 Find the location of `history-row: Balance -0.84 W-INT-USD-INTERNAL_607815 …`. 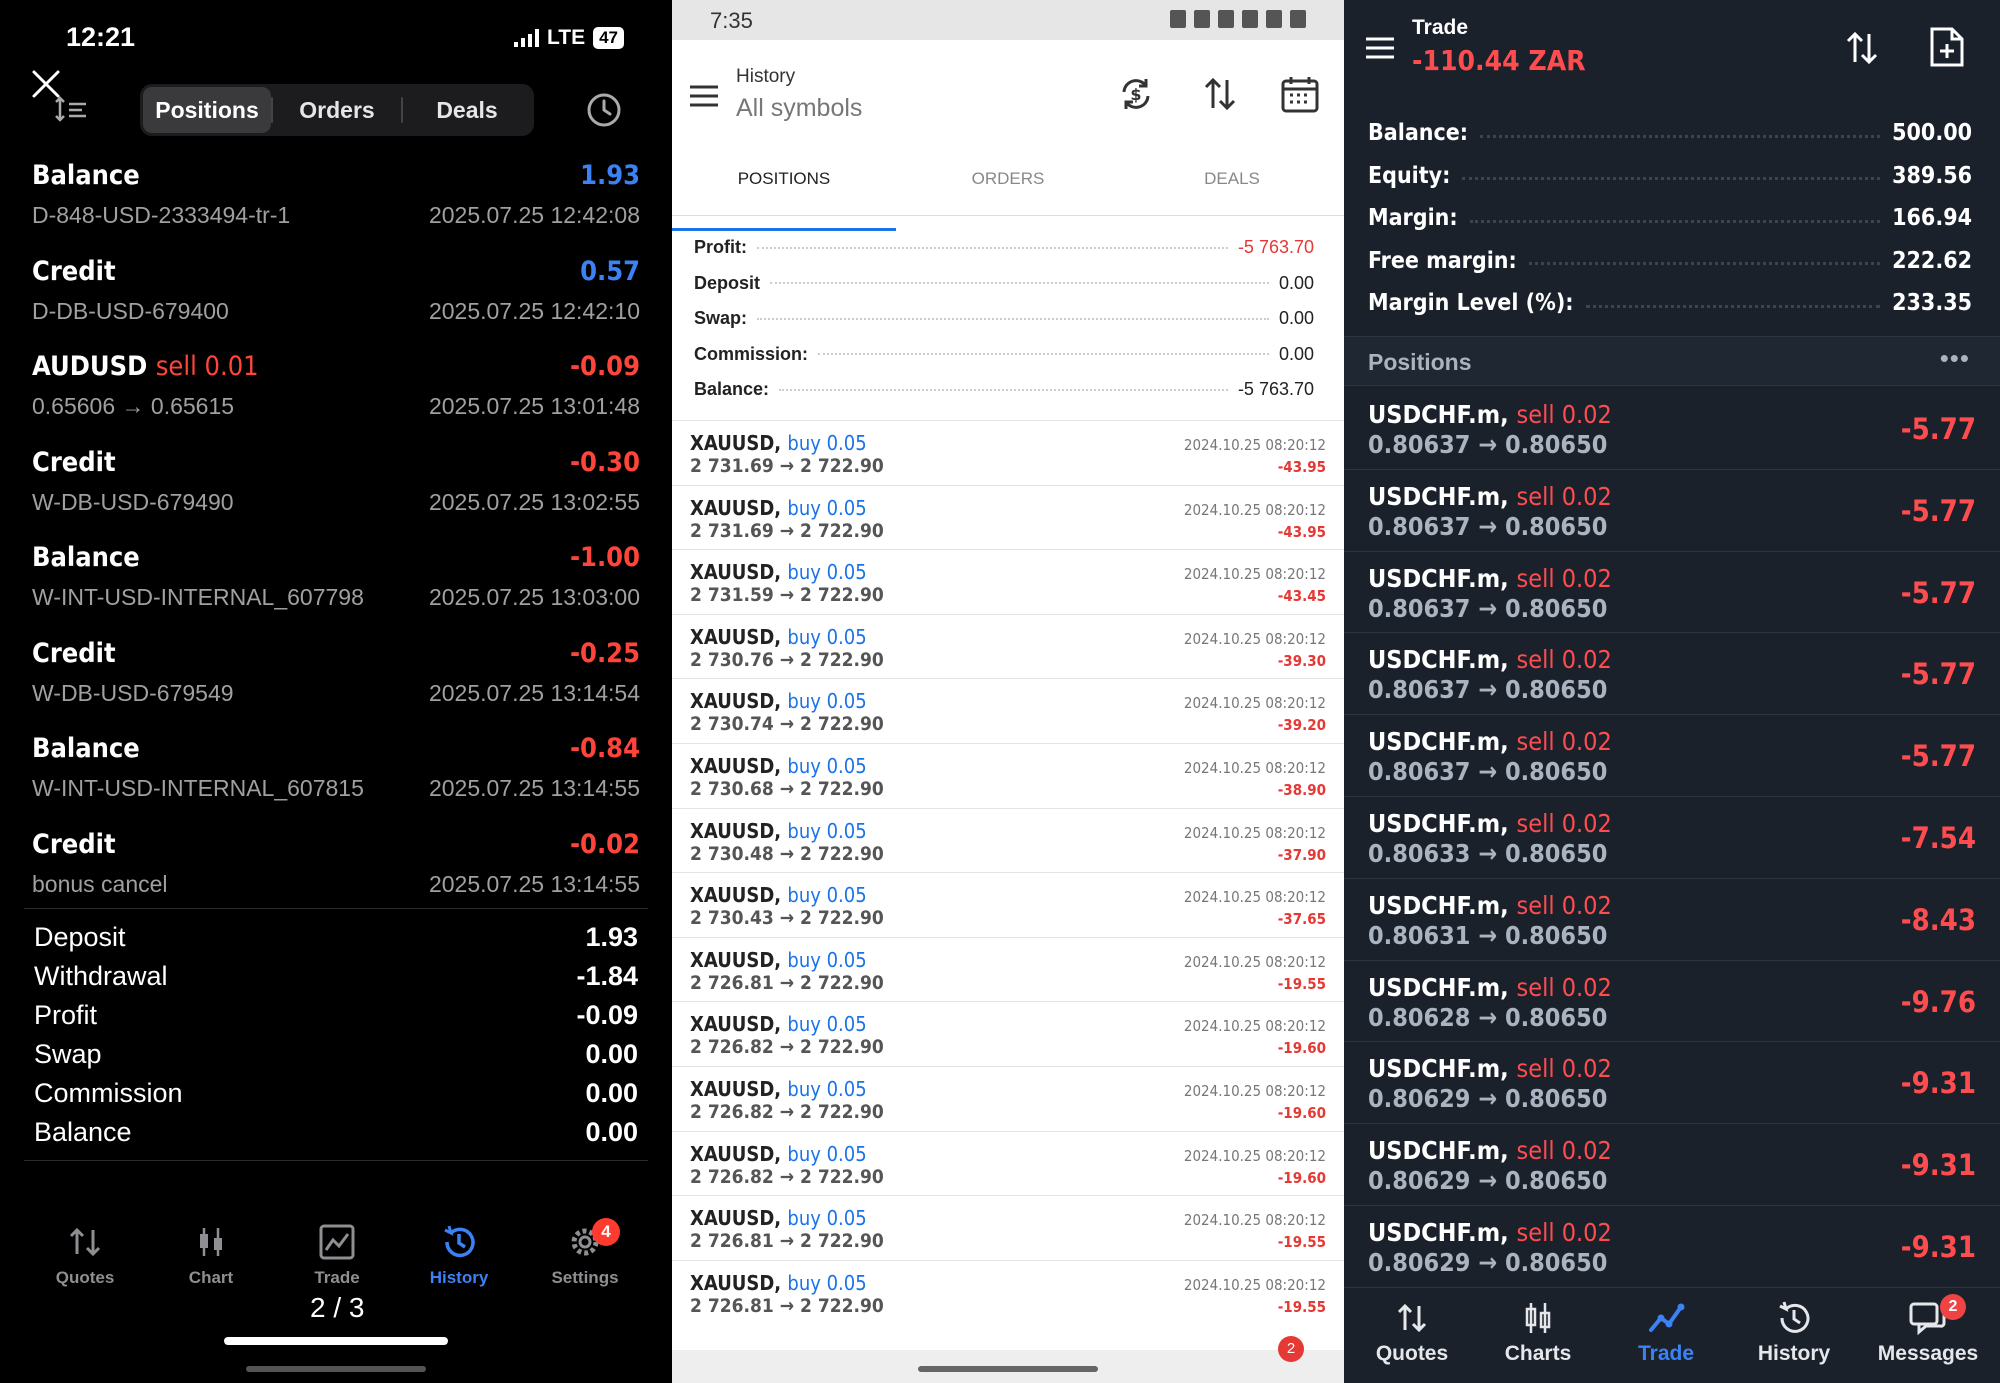

history-row: Balance -0.84 W-INT-USD-INTERNAL_607815 … is located at coordinates (336, 777).